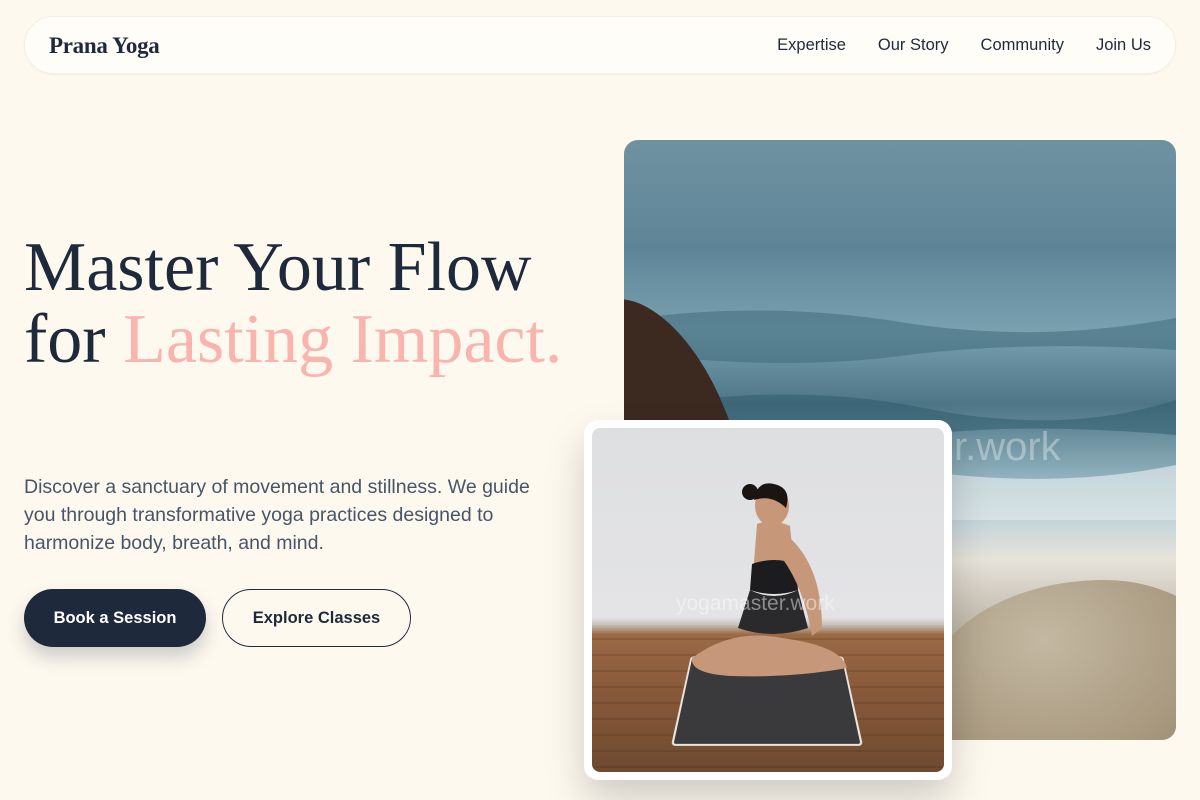 This screenshot has height=800, width=1200. I want to click on yoga-pose-image: yogamaster.work, so click(768, 600).